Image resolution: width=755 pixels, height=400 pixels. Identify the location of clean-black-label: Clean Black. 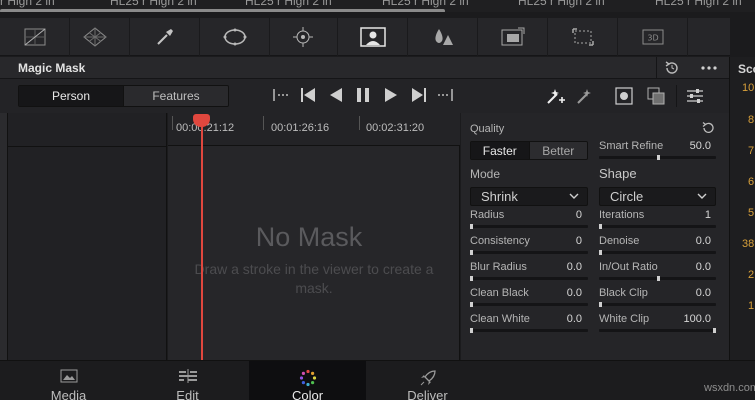
(499, 293).